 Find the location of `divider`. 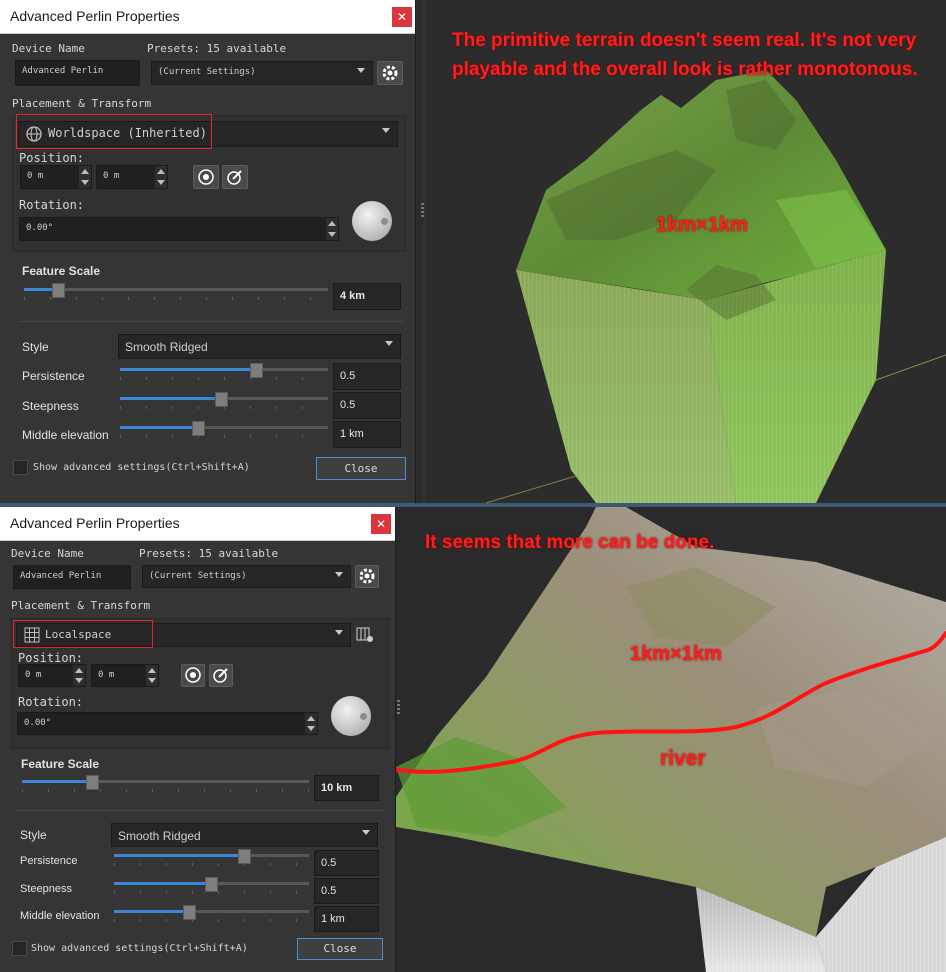

divider is located at coordinates (210, 321).